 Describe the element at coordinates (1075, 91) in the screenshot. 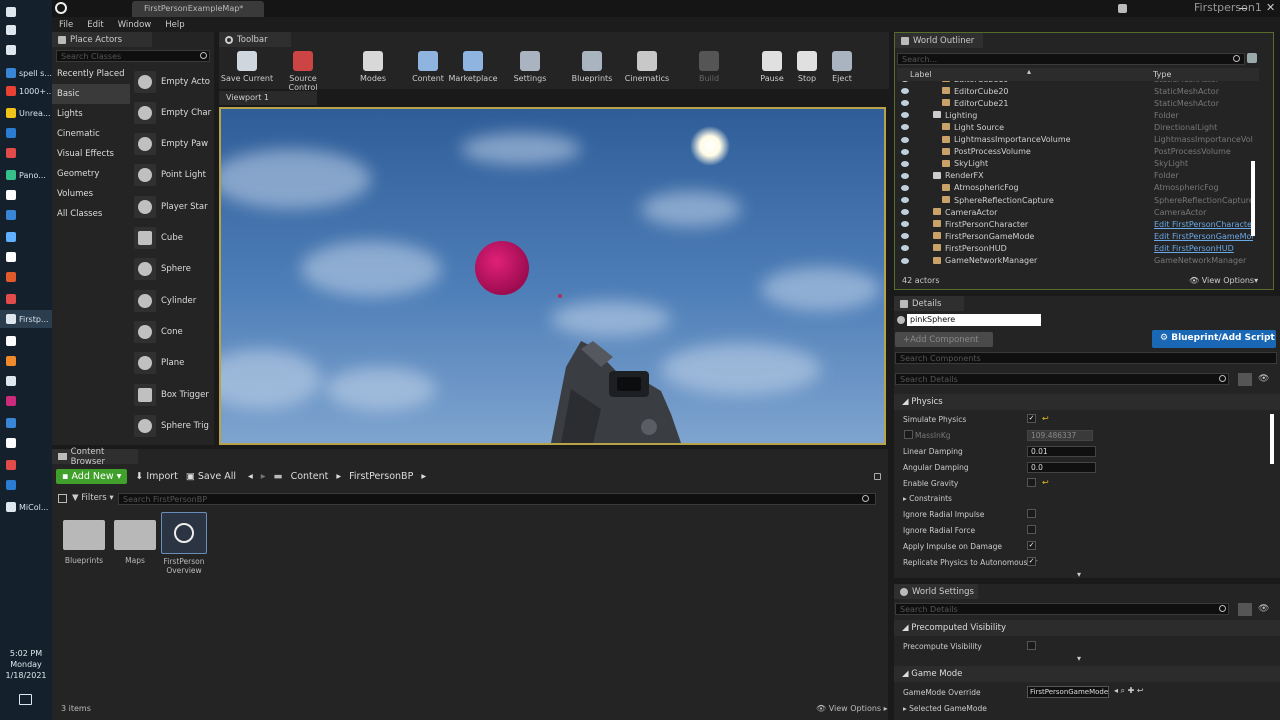

I see `outliner-row: EditorCube20 StaticMeshActor` at that location.